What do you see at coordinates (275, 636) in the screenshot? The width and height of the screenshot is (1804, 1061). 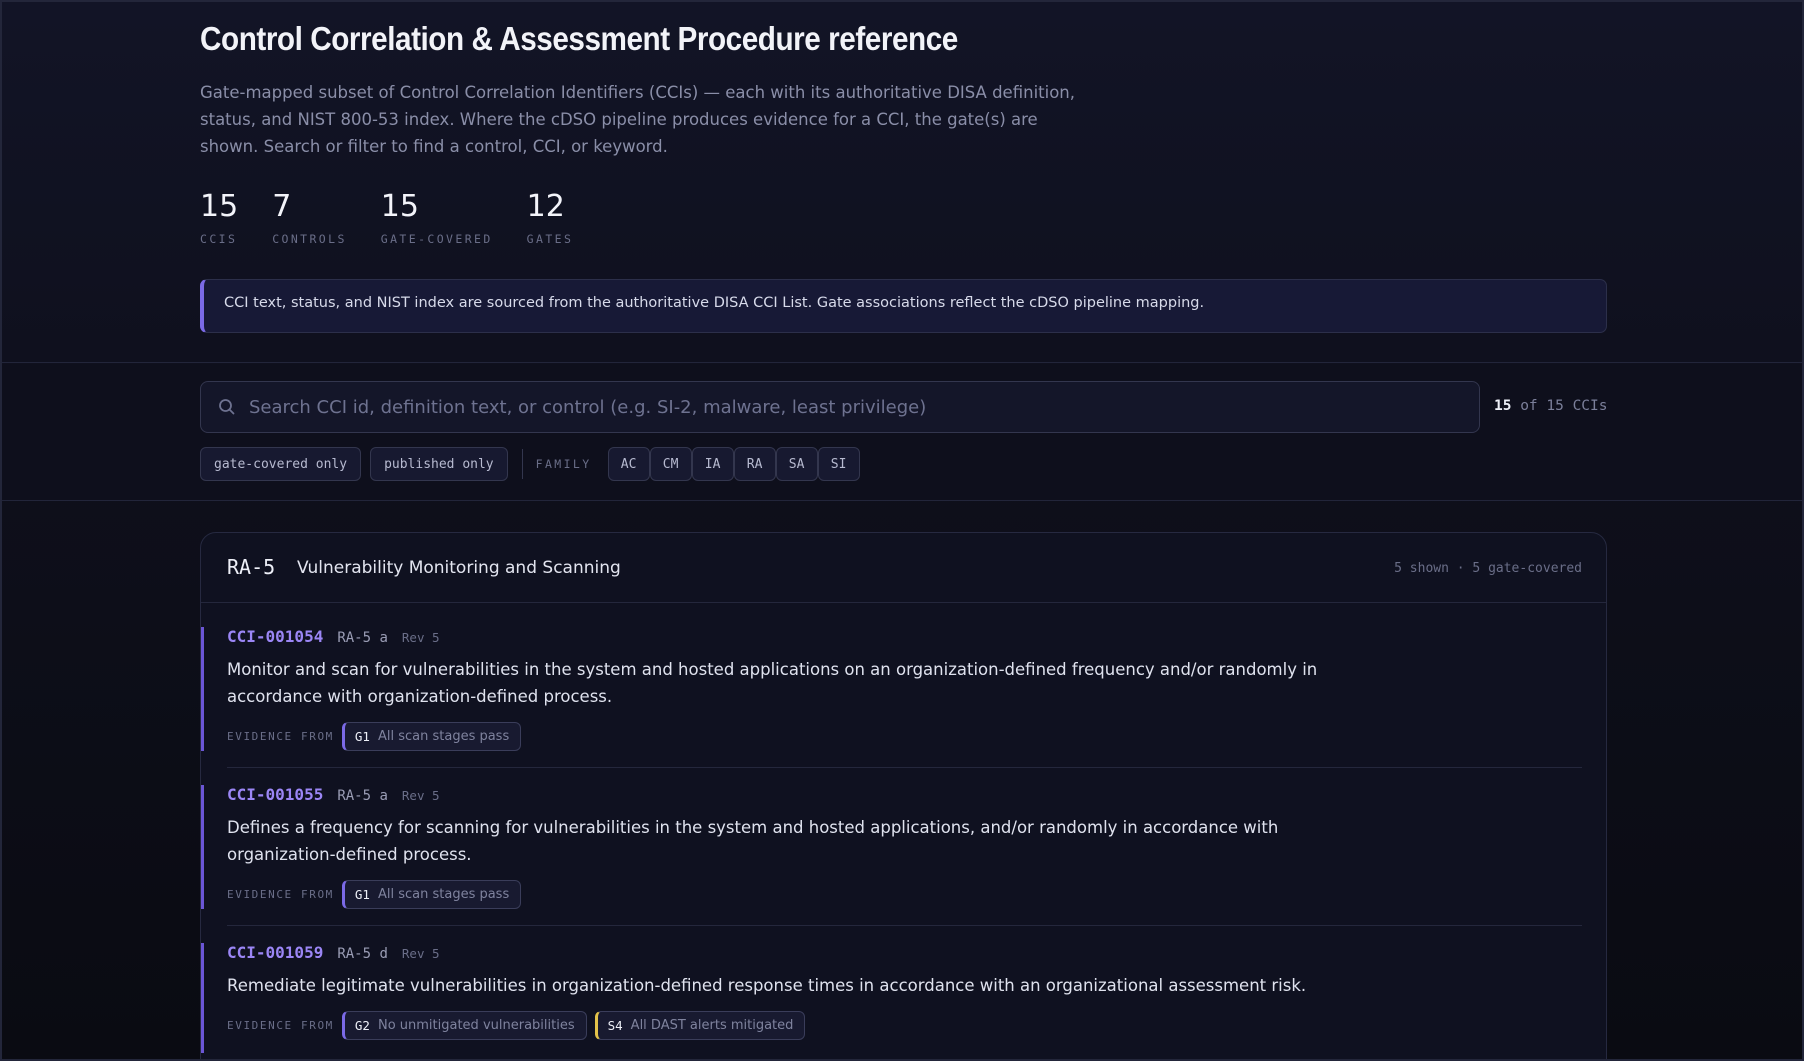 I see `cci-id: CCI-001054` at bounding box center [275, 636].